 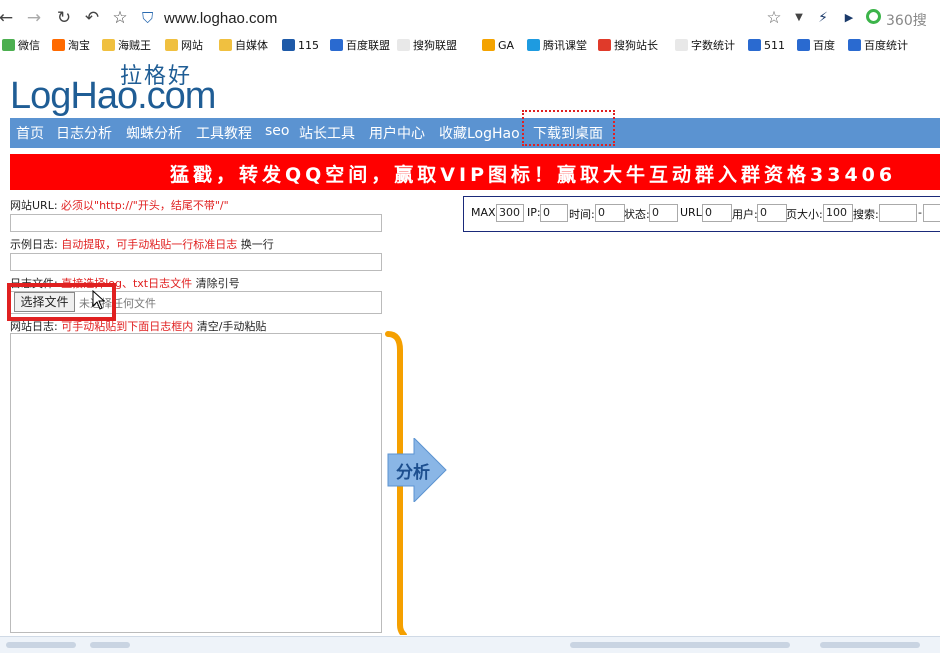 What do you see at coordinates (79, 45) in the screenshot?
I see `bookmark-label: 淘宝` at bounding box center [79, 45].